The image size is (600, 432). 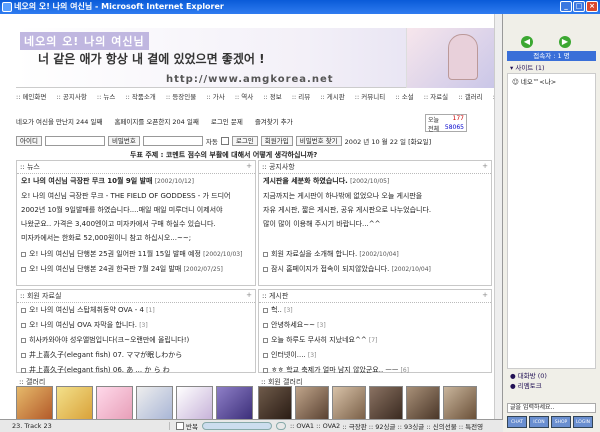 What do you see at coordinates (375, 269) in the screenshot?
I see `list-item: 잠시 홈페이지가 접속이 되지않았습니다. [2002/10/04]` at bounding box center [375, 269].